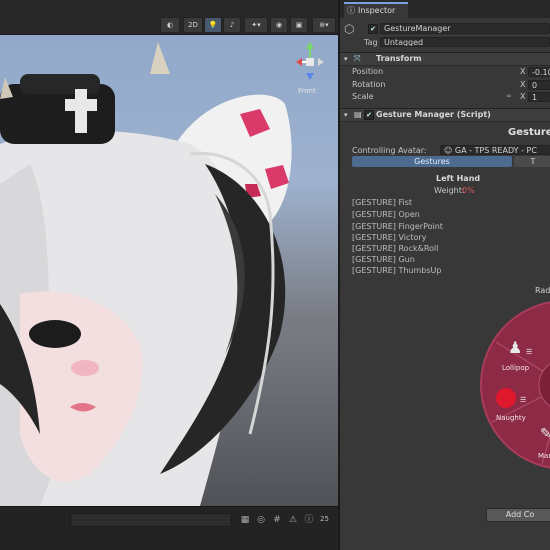  I want to click on gesture-thumbsup: [GESTURE] ThumbsUp, so click(396, 270).